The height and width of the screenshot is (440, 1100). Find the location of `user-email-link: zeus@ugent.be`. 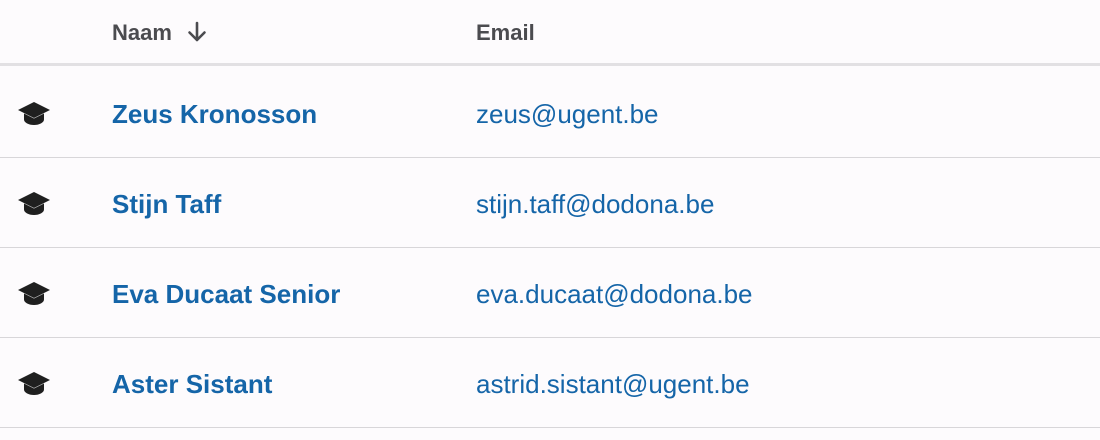

user-email-link: zeus@ugent.be is located at coordinates (567, 114).